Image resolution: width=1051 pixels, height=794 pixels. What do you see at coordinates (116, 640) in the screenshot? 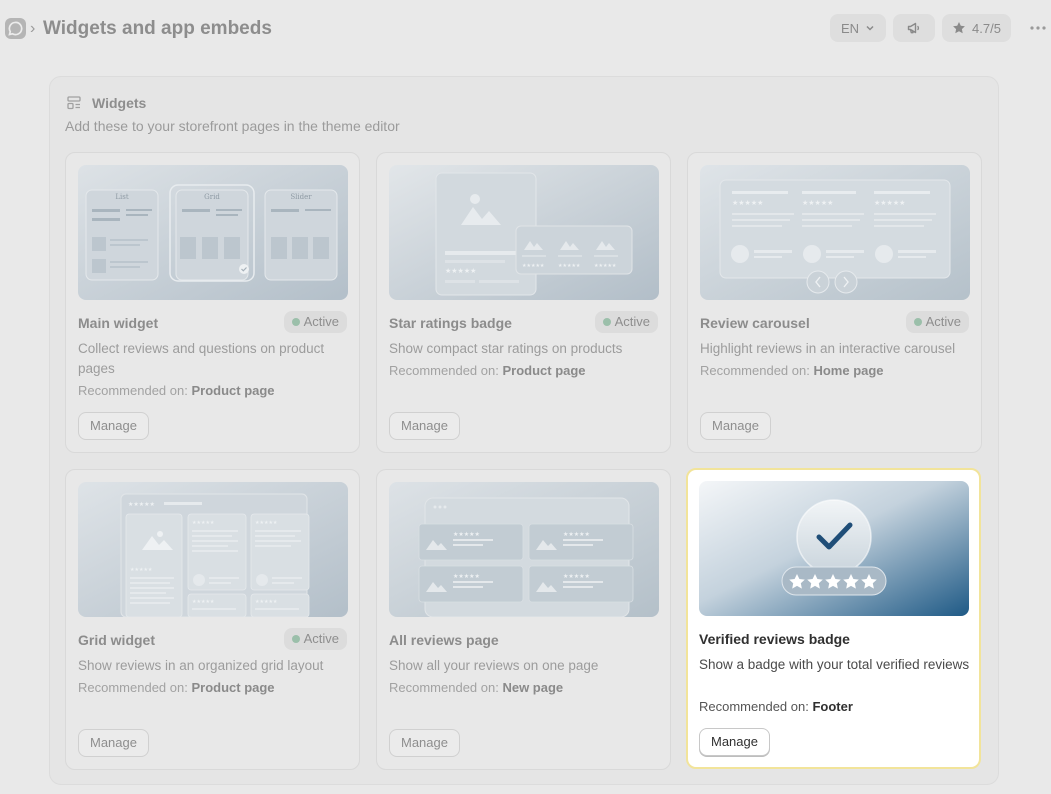
I see `card-title: Grid widget` at bounding box center [116, 640].